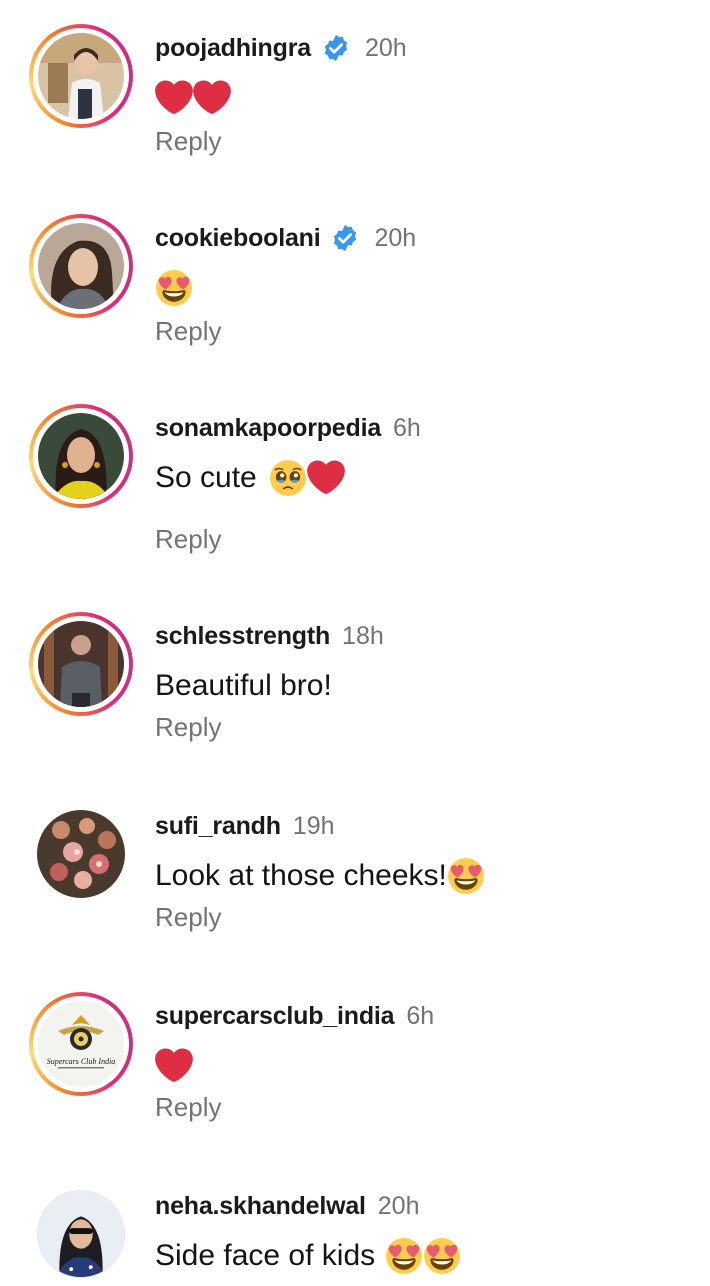 The width and height of the screenshot is (710, 1286). I want to click on timestamp: 19h, so click(313, 825).